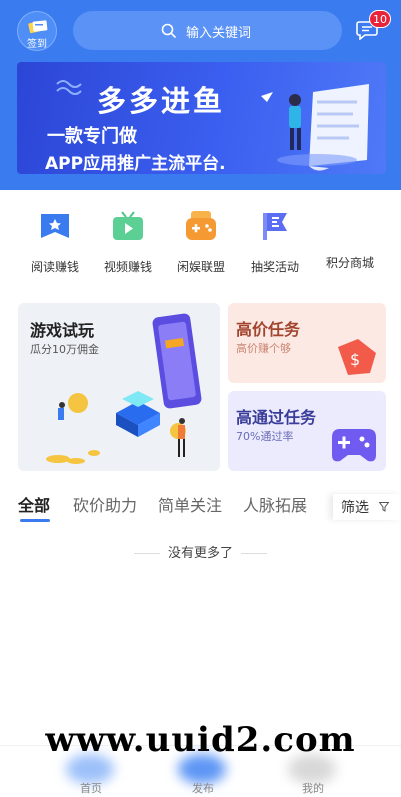 The image size is (401, 797). What do you see at coordinates (201, 225) in the screenshot?
I see `gamepad-icon` at bounding box center [201, 225].